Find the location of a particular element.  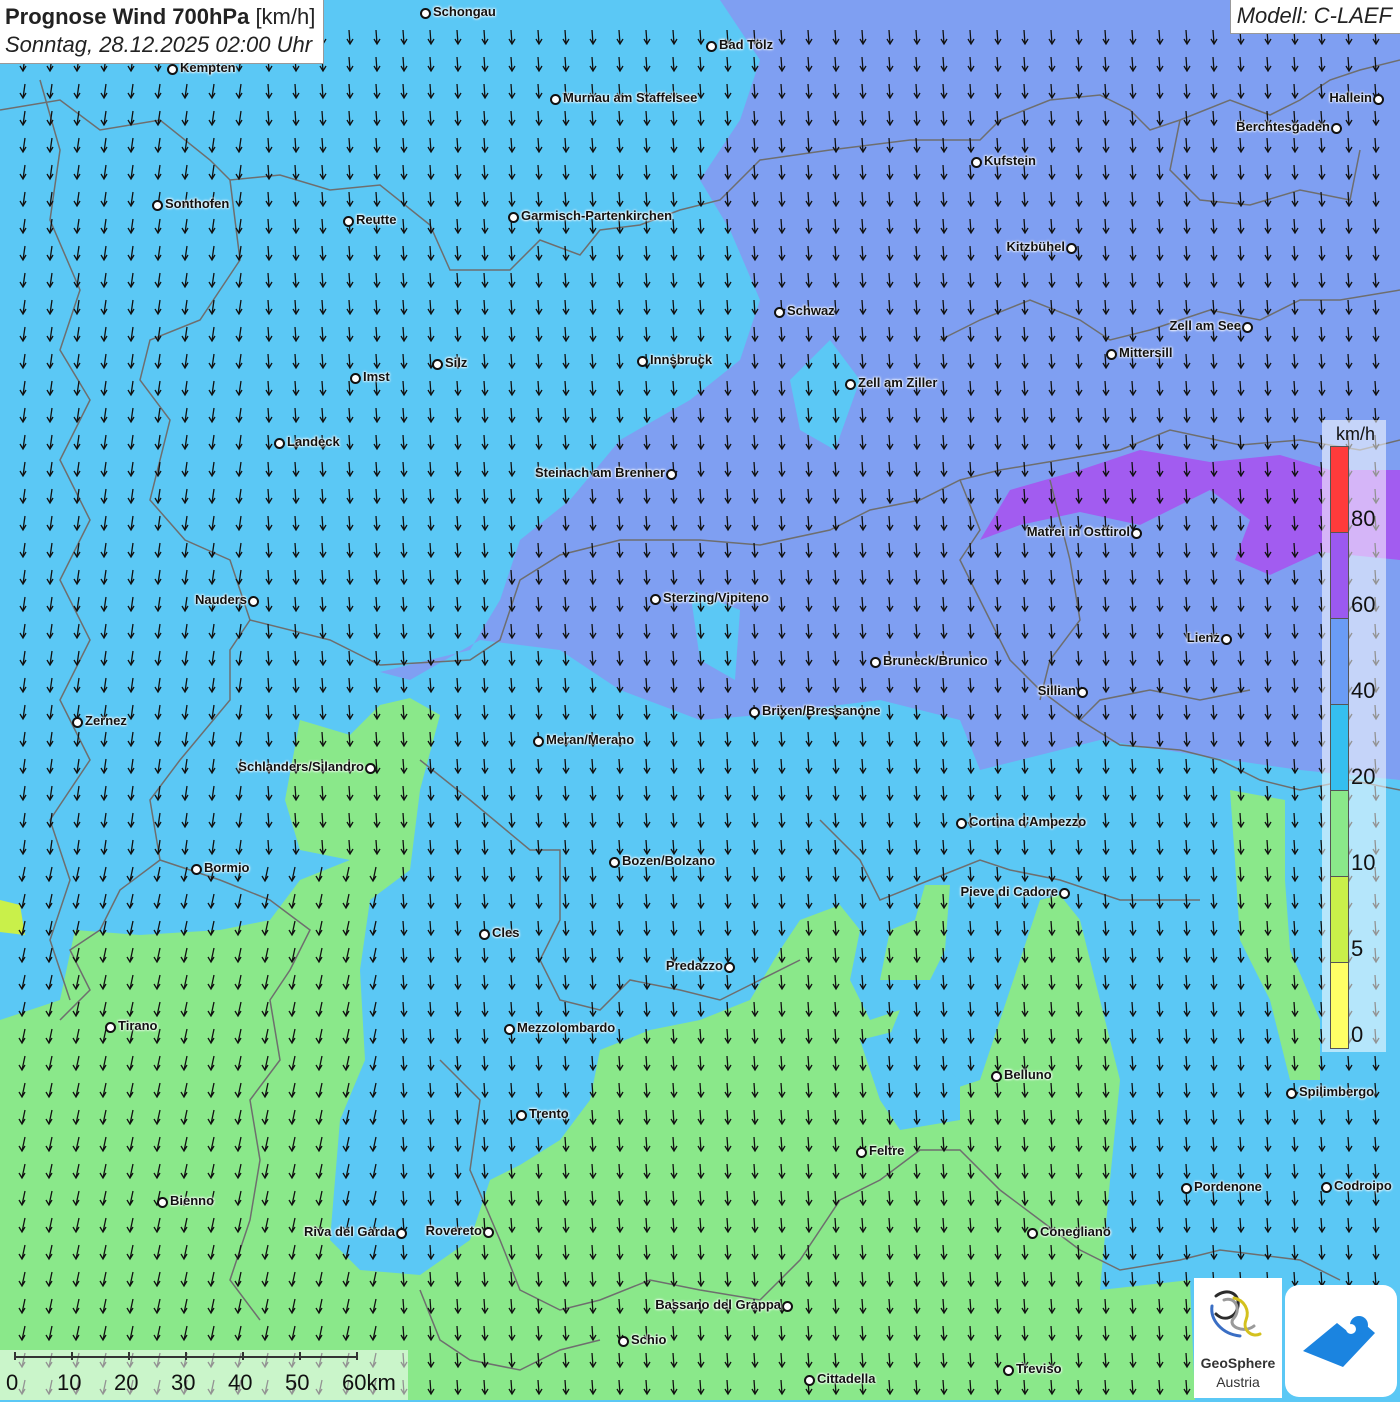

city-label: Bassano del Grappa is located at coordinates (718, 1304).